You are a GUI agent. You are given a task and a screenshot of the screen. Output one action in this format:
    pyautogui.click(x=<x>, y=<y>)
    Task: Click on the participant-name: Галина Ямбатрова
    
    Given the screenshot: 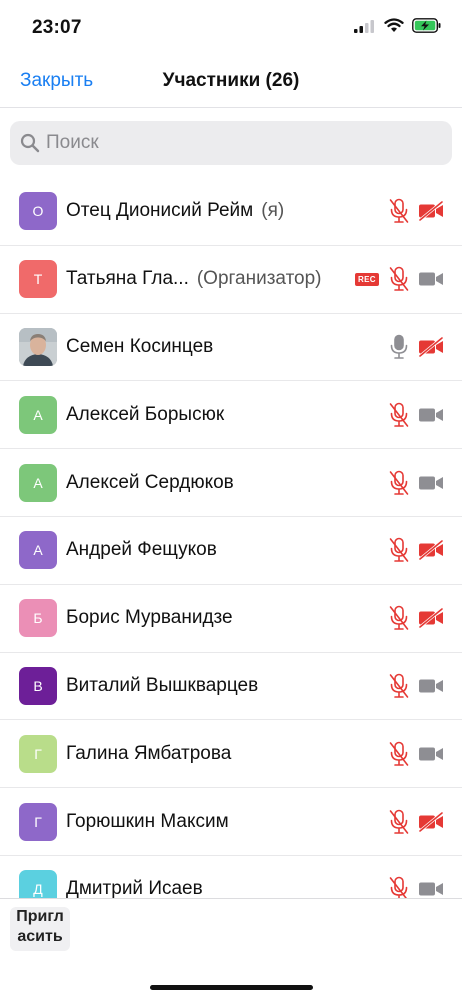 What is the action you would take?
    pyautogui.click(x=149, y=753)
    